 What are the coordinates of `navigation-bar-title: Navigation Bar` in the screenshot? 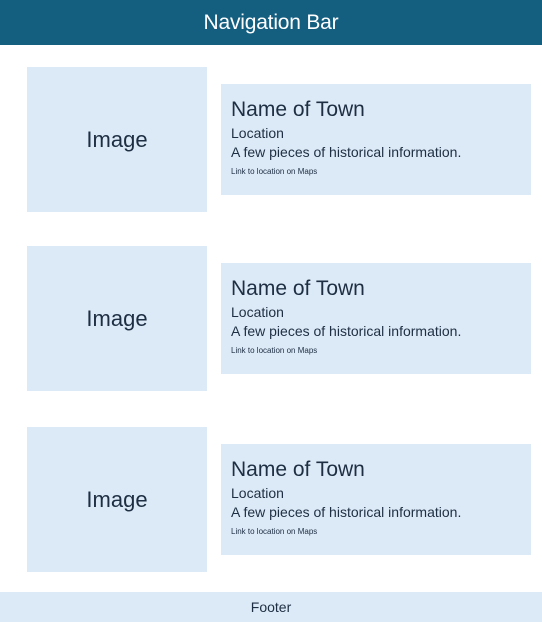 It's located at (271, 22).